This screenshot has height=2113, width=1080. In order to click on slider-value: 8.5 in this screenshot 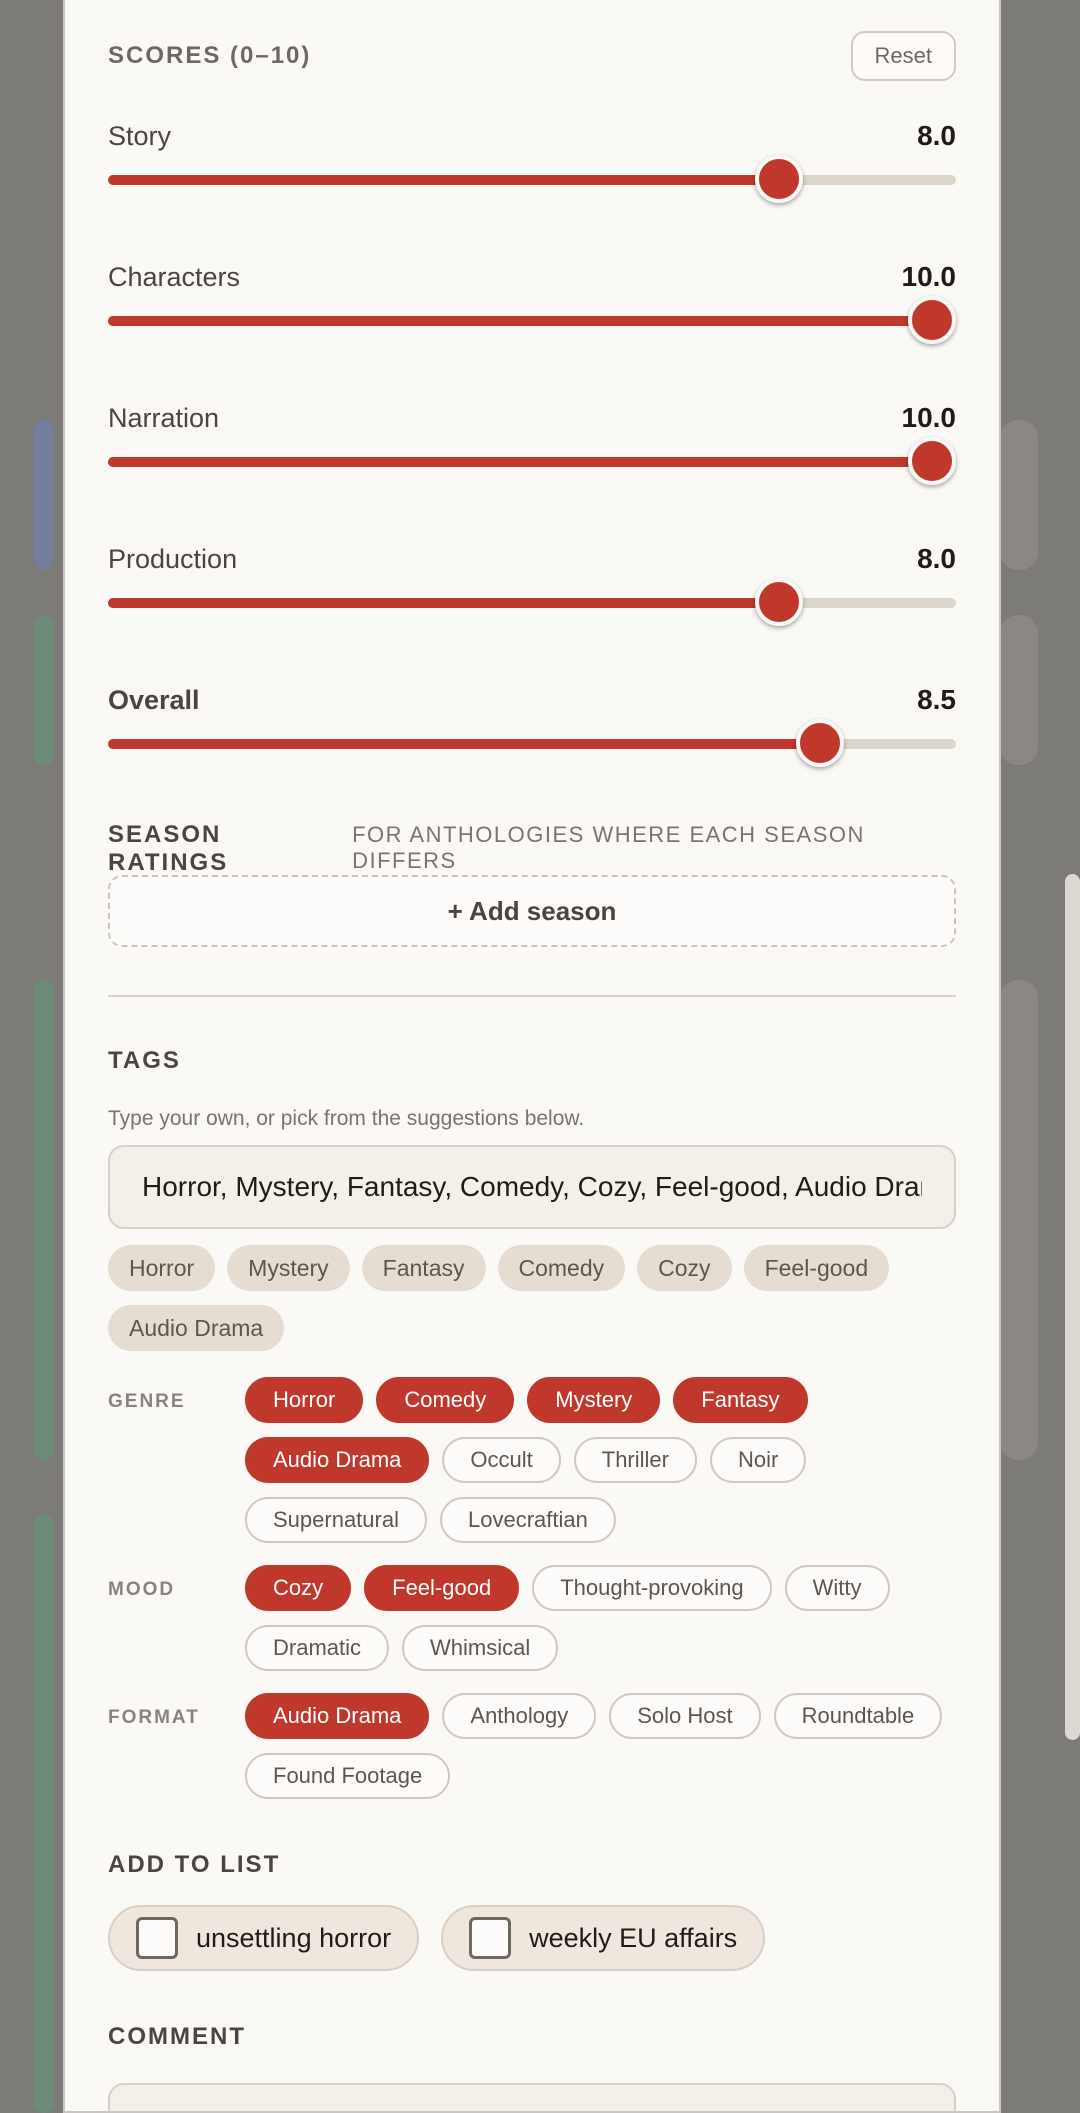, I will do `click(936, 699)`.